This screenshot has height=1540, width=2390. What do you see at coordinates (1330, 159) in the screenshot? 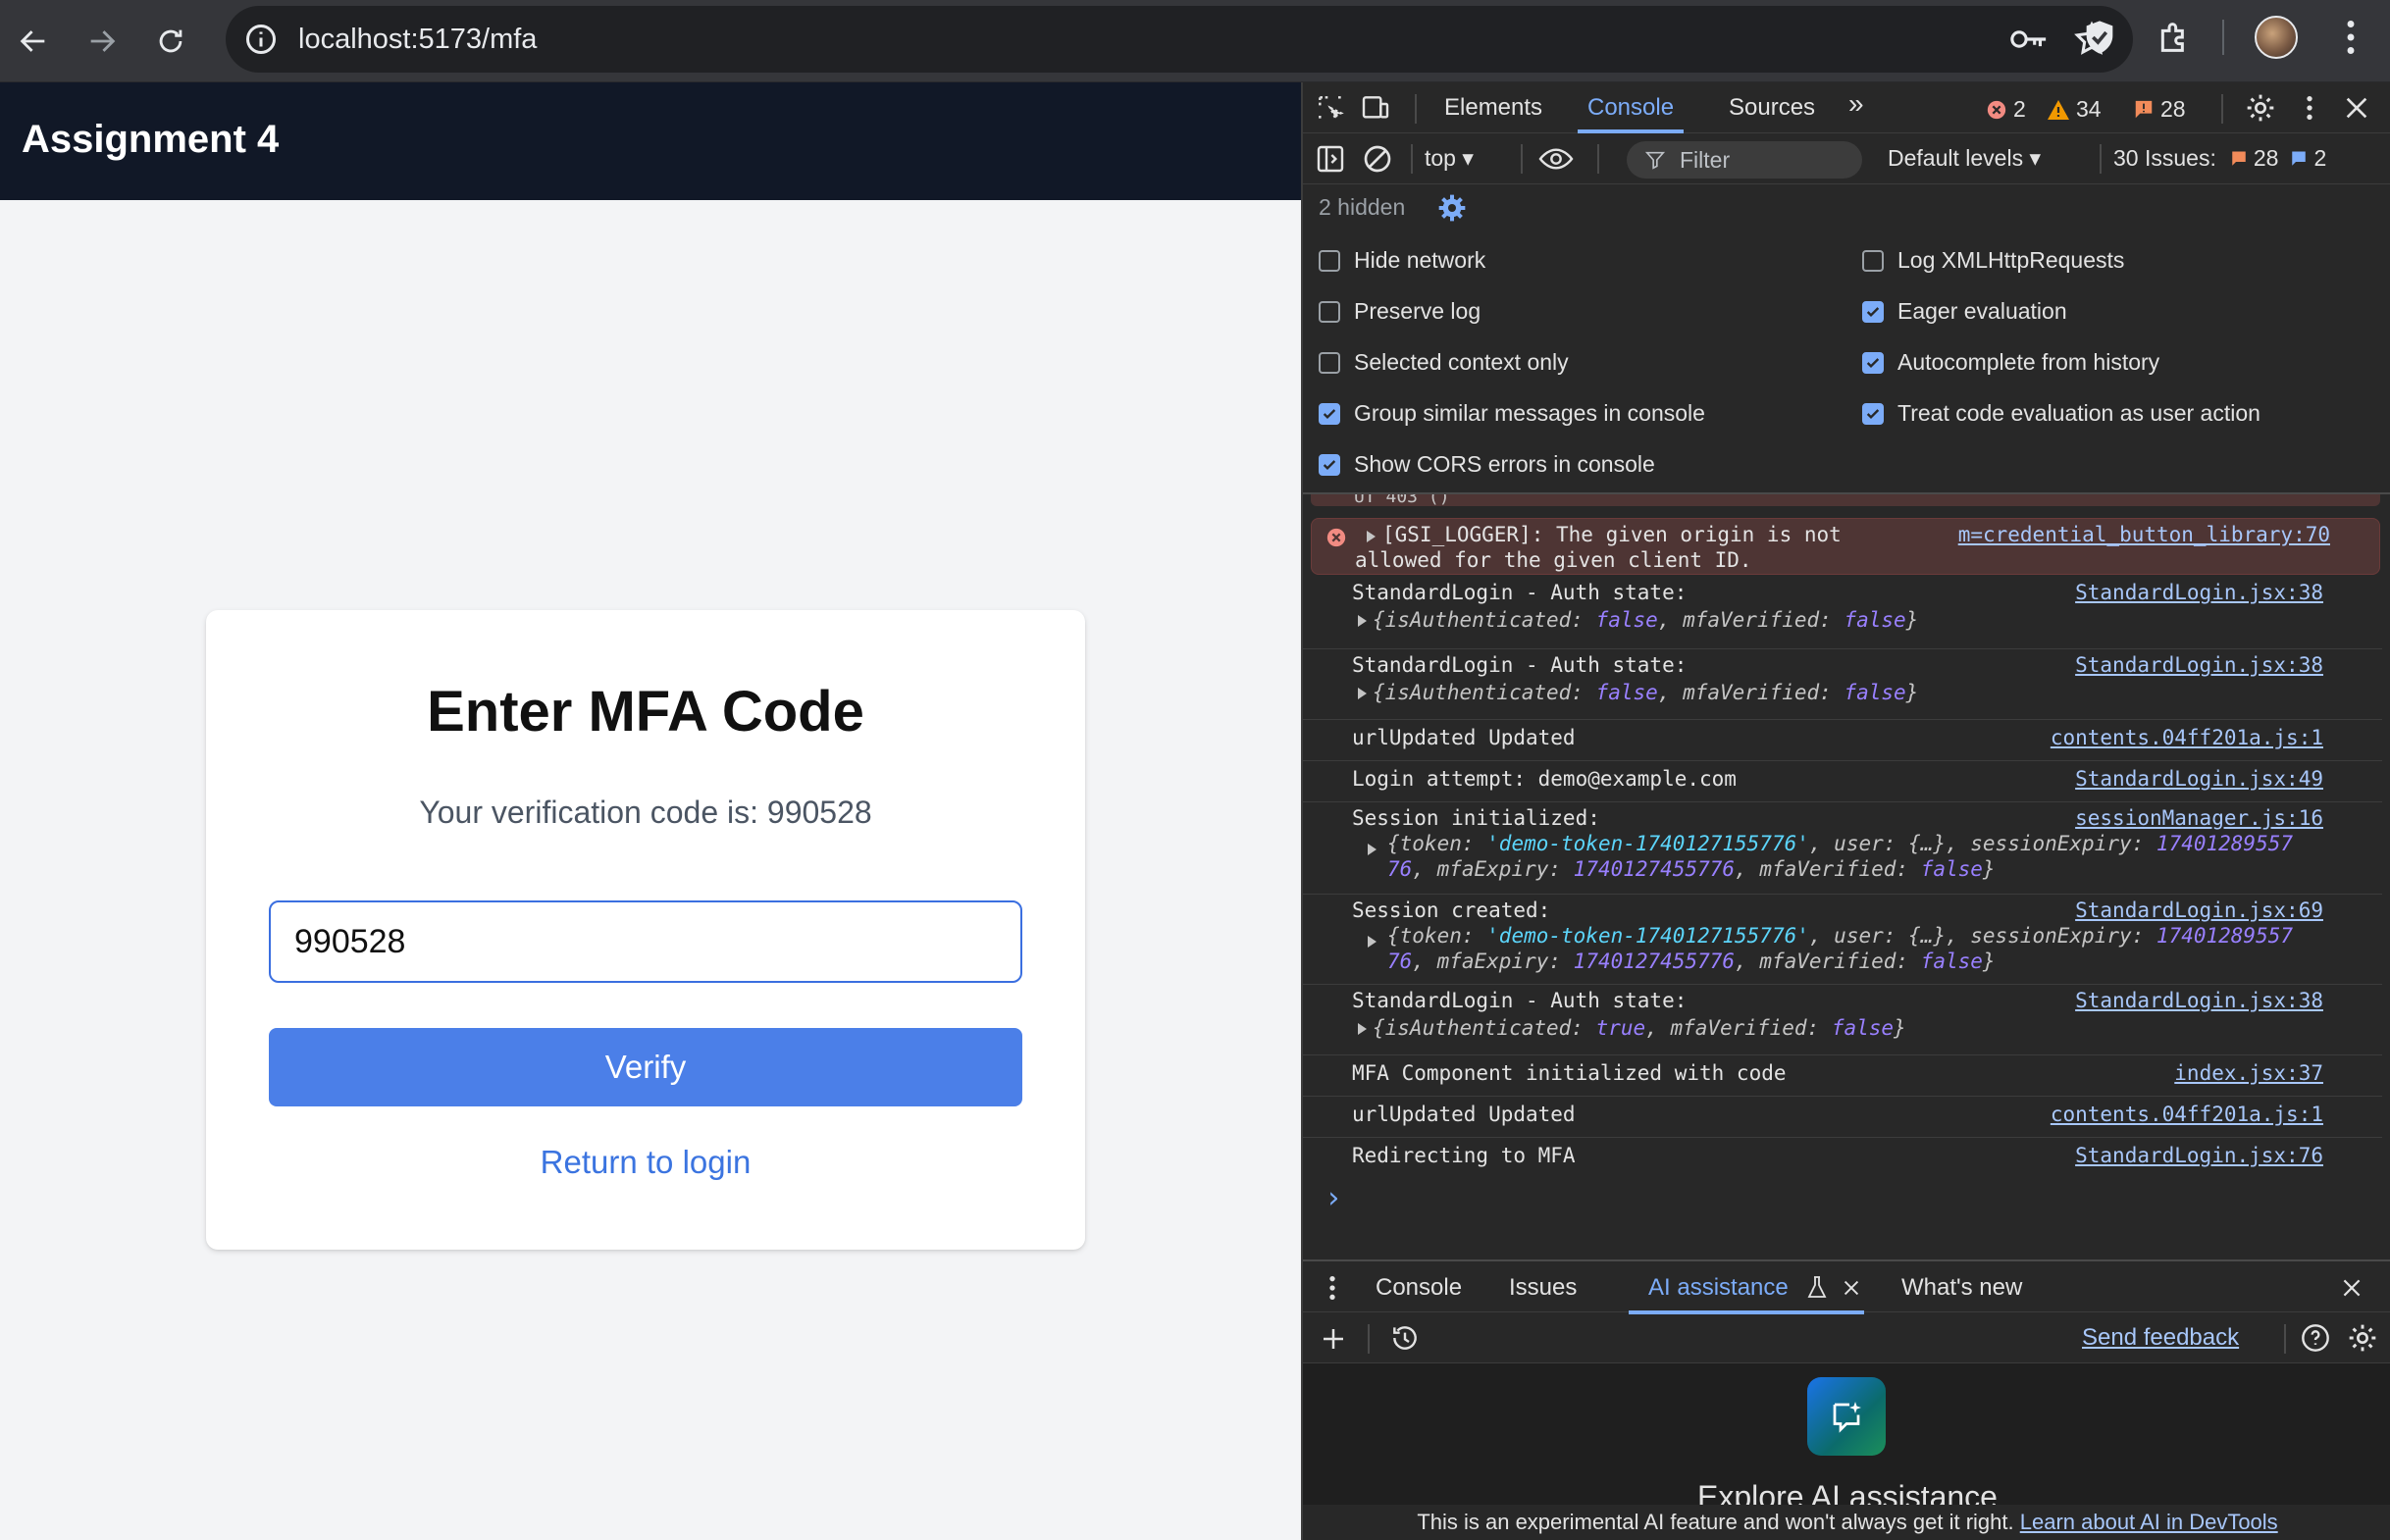
I see `sidebar-toggle-icon` at bounding box center [1330, 159].